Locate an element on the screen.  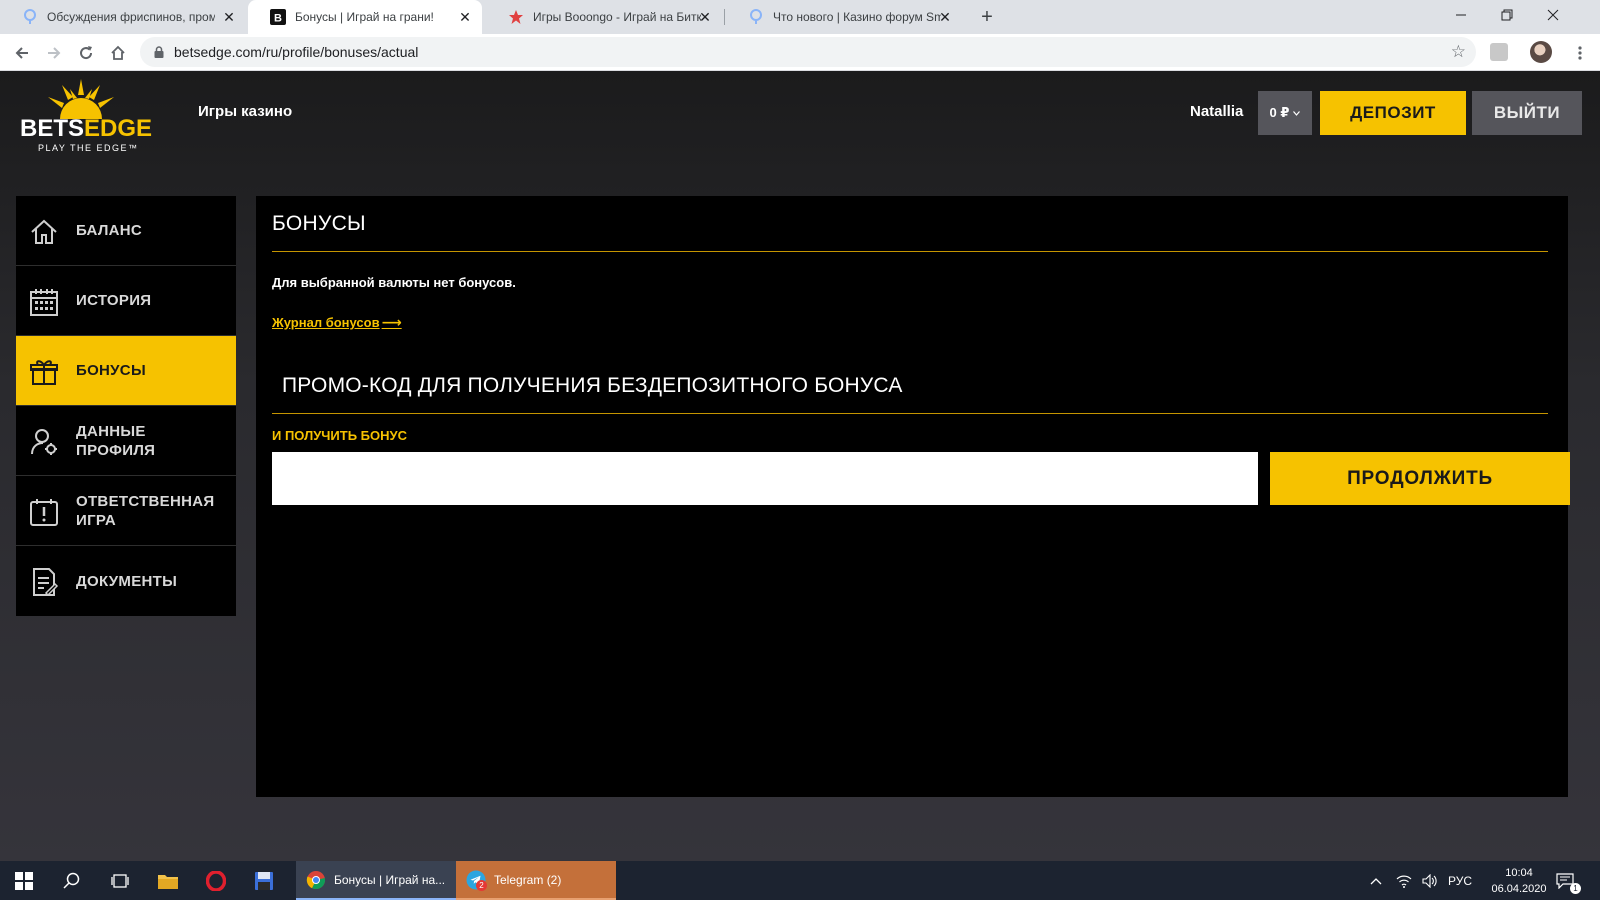
arrow-right-icon: ⟶ is located at coordinates (391, 322).